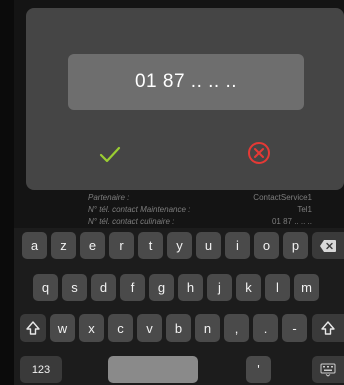  What do you see at coordinates (306, 287) in the screenshot?
I see `key-m: m` at bounding box center [306, 287].